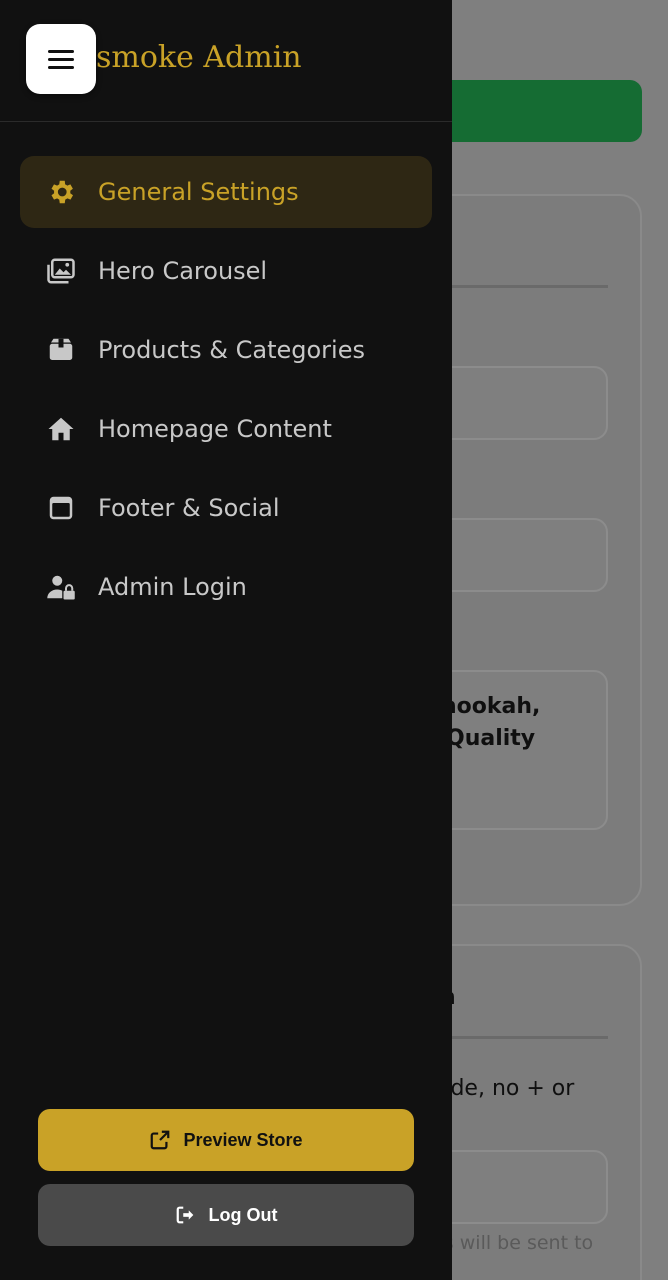 Image resolution: width=668 pixels, height=1280 pixels. Describe the element at coordinates (231, 350) in the screenshot. I see `sidebar-item-label: Products & Categories` at that location.